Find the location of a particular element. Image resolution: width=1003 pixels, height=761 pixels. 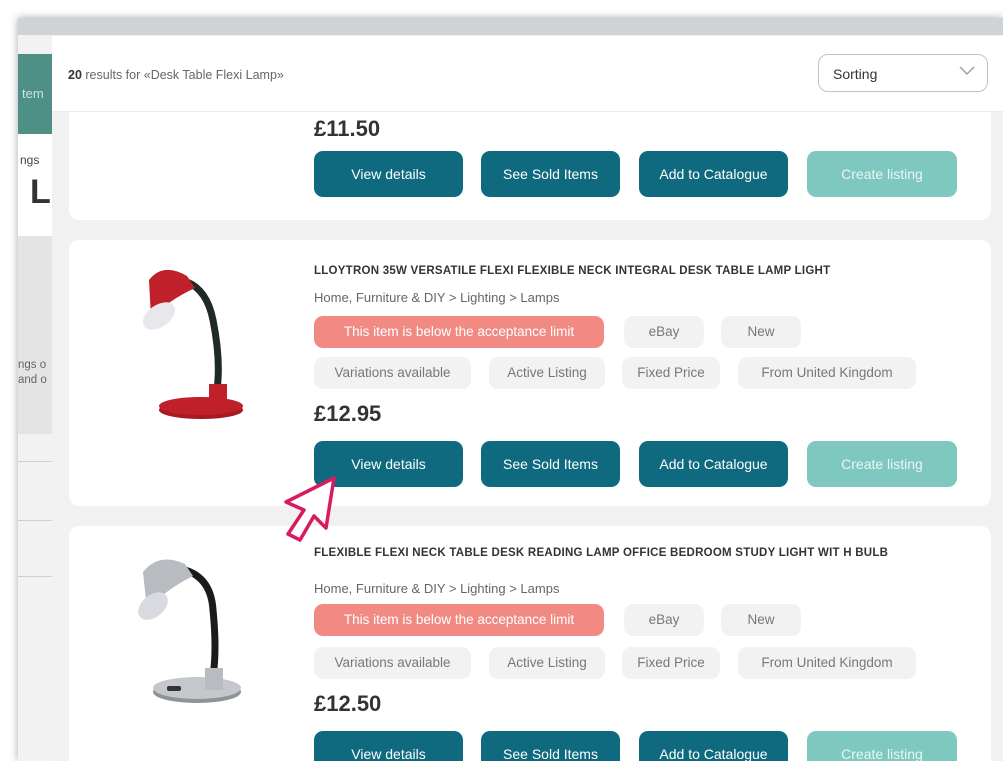

product-price: £12.50 is located at coordinates (348, 703).